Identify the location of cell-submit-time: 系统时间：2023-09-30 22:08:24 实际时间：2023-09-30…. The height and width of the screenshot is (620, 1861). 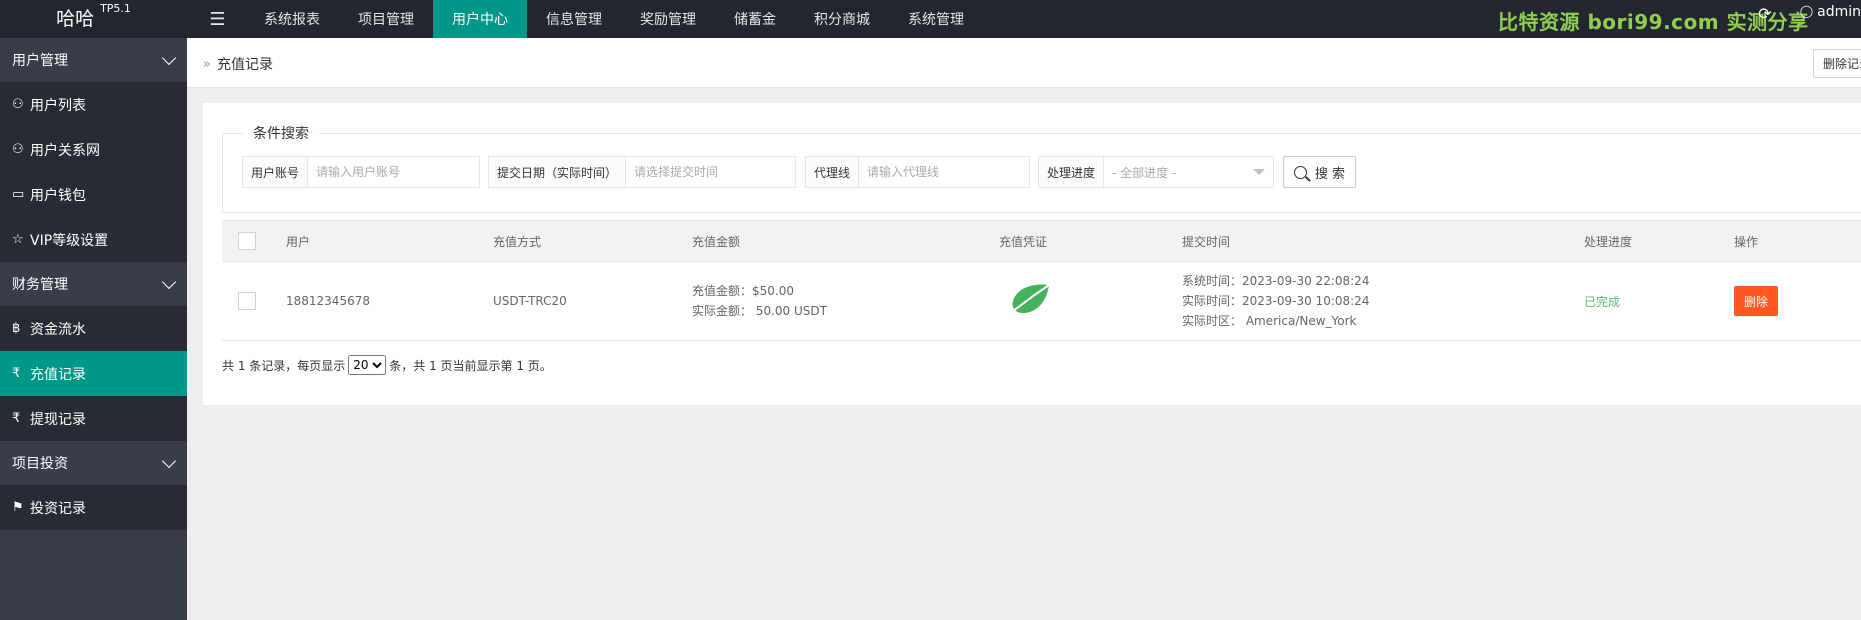
(1383, 301).